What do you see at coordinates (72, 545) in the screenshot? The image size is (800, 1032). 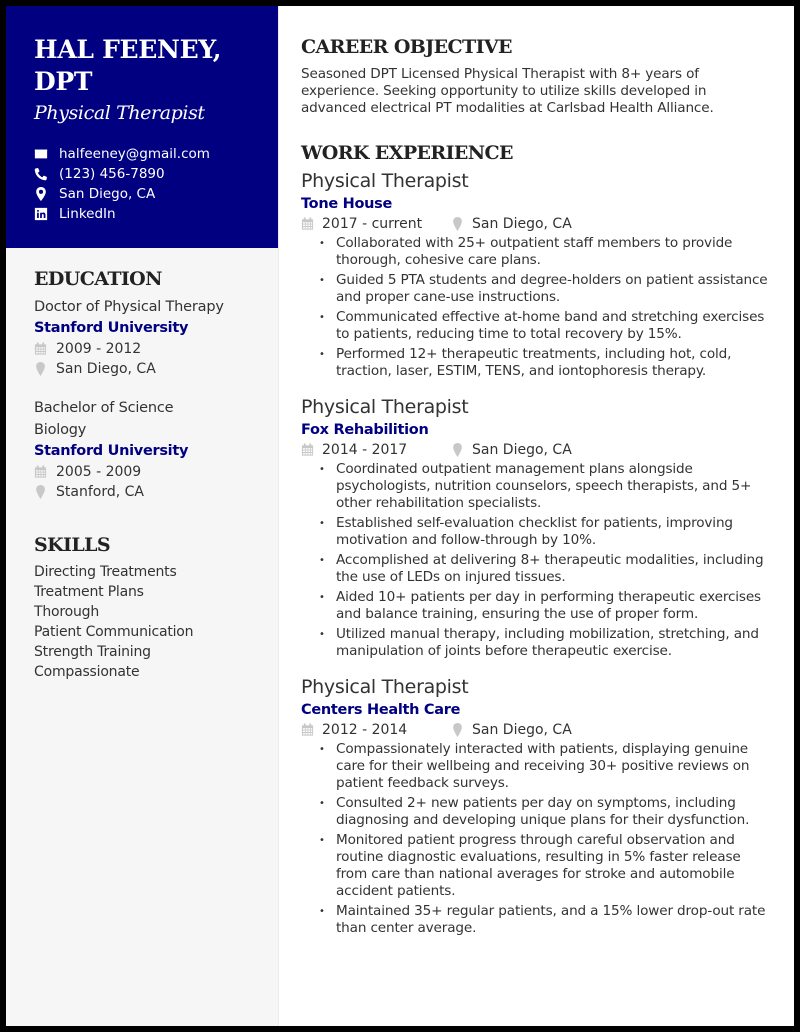 I see `skills-heading: SKILLS` at bounding box center [72, 545].